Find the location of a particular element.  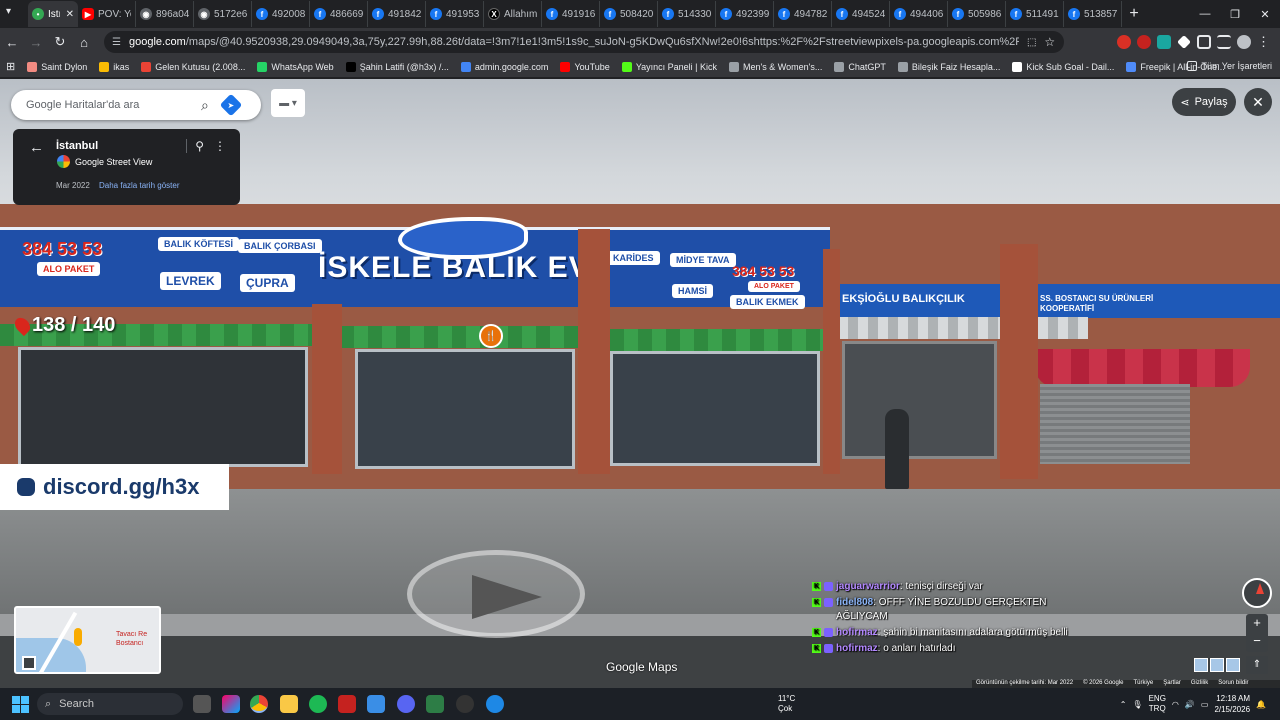

discord-taskbar-icon is located at coordinates (406, 704).